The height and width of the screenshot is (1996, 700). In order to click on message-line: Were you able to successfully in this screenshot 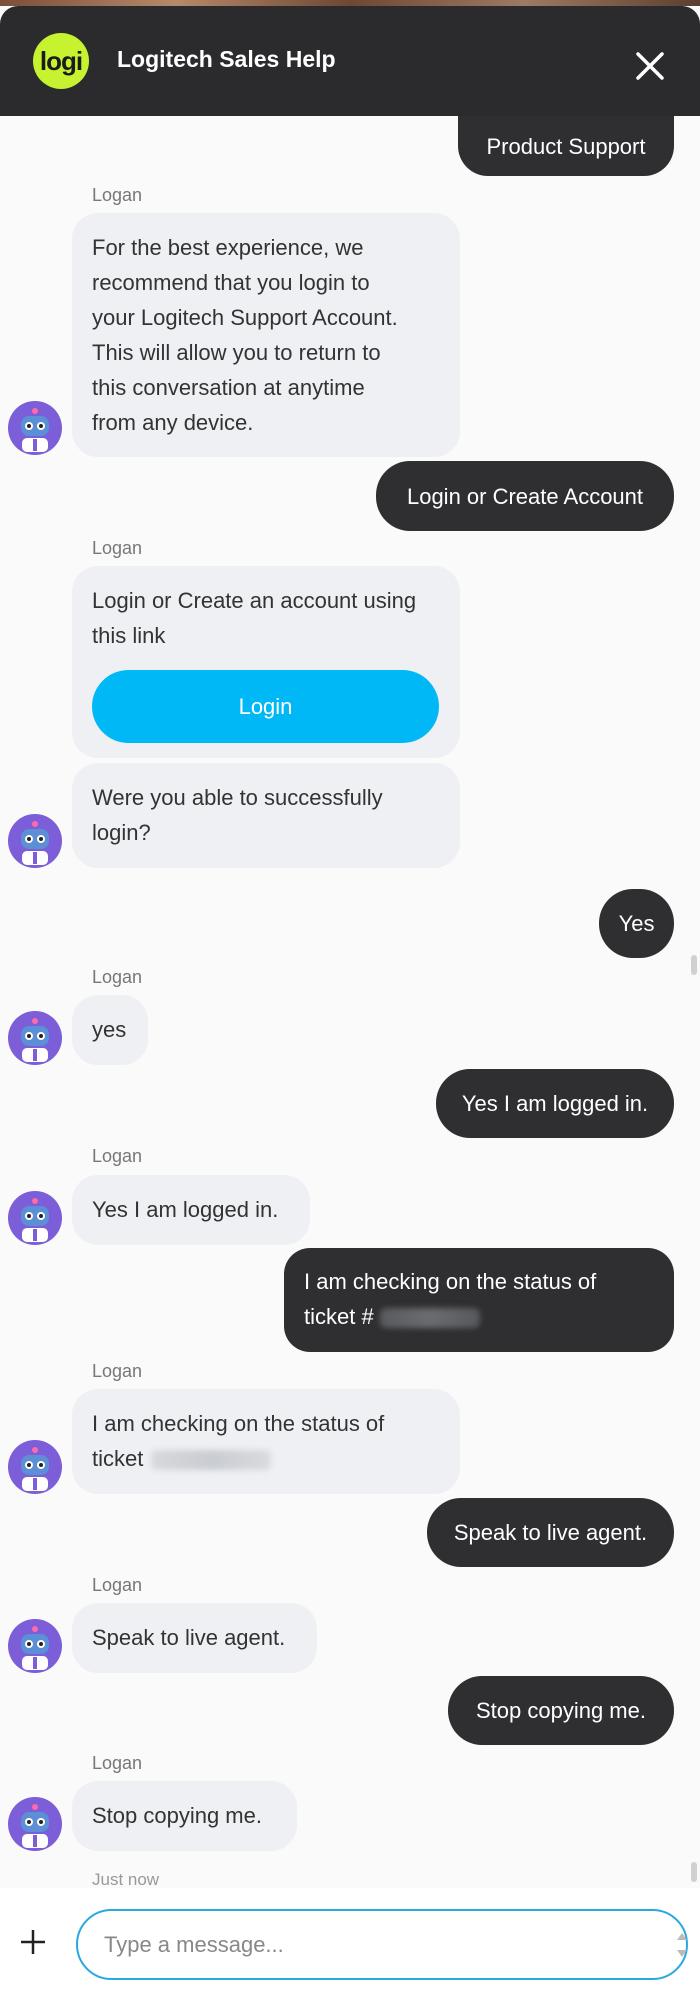, I will do `click(237, 797)`.